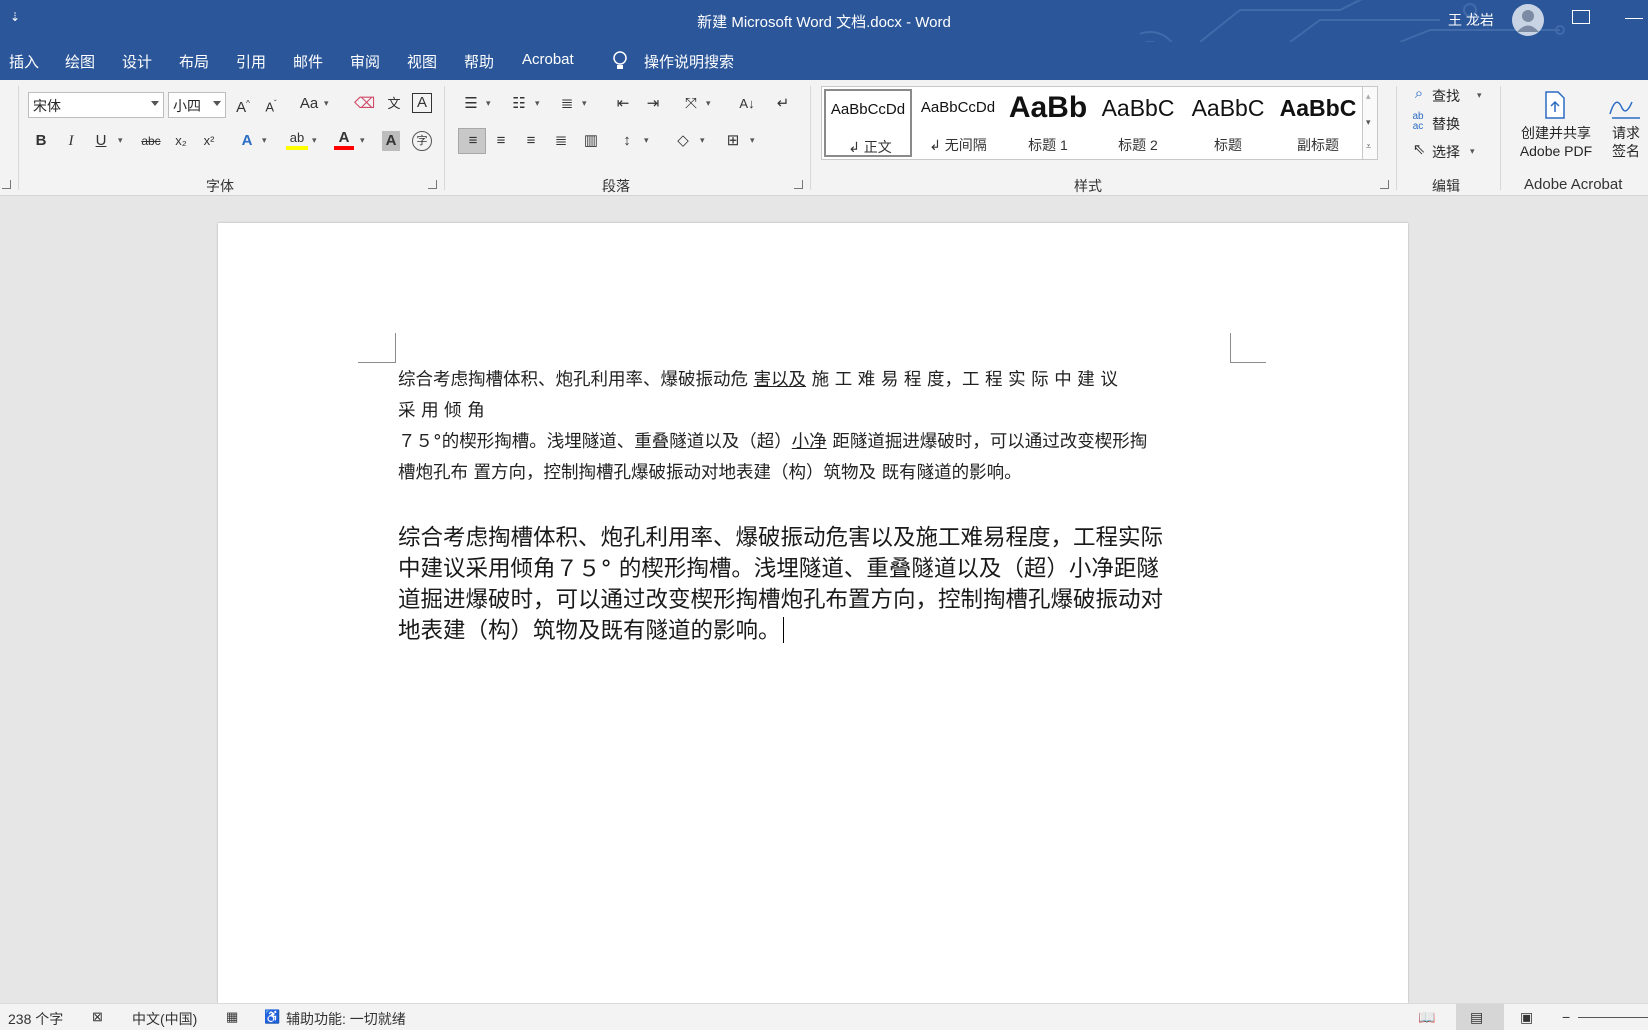 This screenshot has width=1648, height=1030. What do you see at coordinates (308, 61) in the screenshot?
I see `tab-mailings: 邮件` at bounding box center [308, 61].